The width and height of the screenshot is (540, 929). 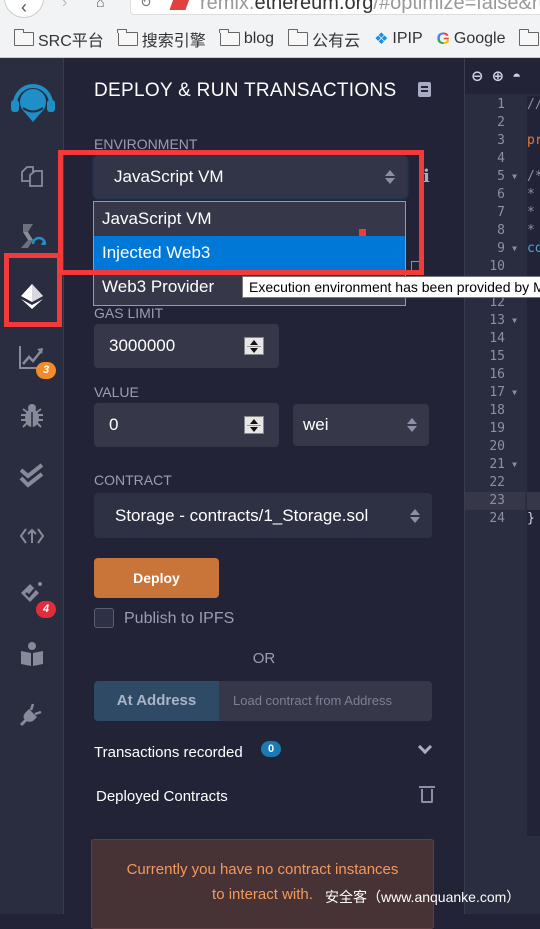 I want to click on gas-limit-input: 3000000, so click(x=186, y=346).